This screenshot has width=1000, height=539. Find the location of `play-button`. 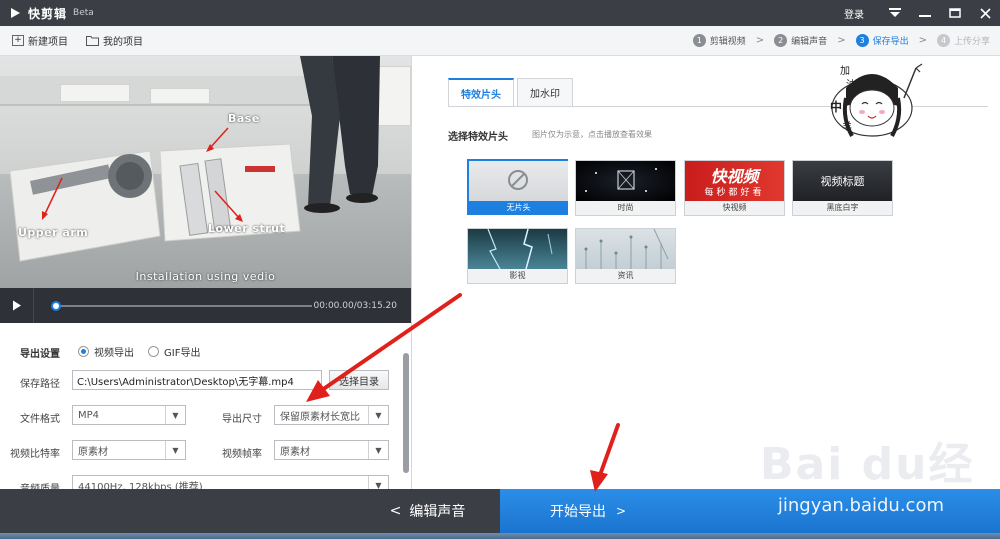

play-button is located at coordinates (17, 305).